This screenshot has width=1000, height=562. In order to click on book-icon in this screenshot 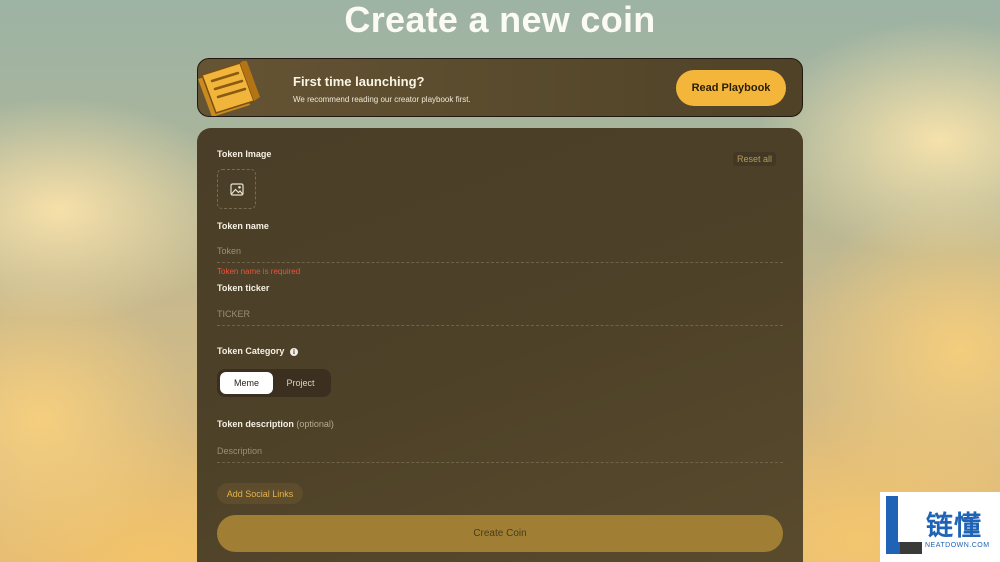, I will do `click(229, 88)`.